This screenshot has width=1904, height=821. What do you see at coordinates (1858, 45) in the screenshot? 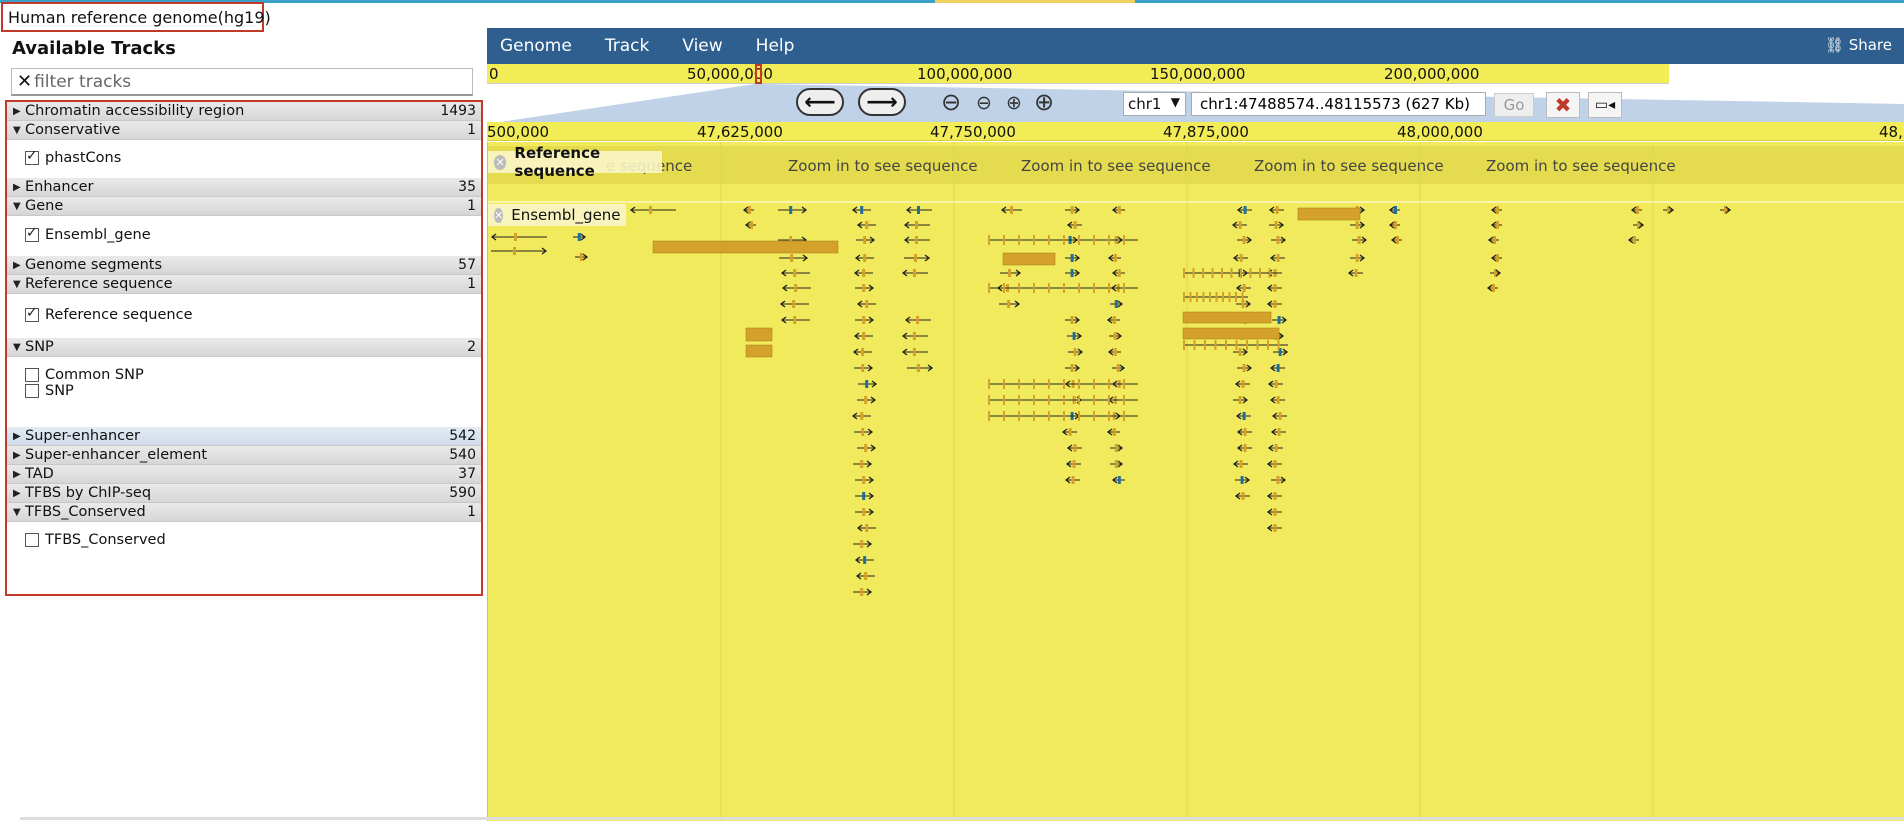
I see `share-button: ⛓ Share` at bounding box center [1858, 45].